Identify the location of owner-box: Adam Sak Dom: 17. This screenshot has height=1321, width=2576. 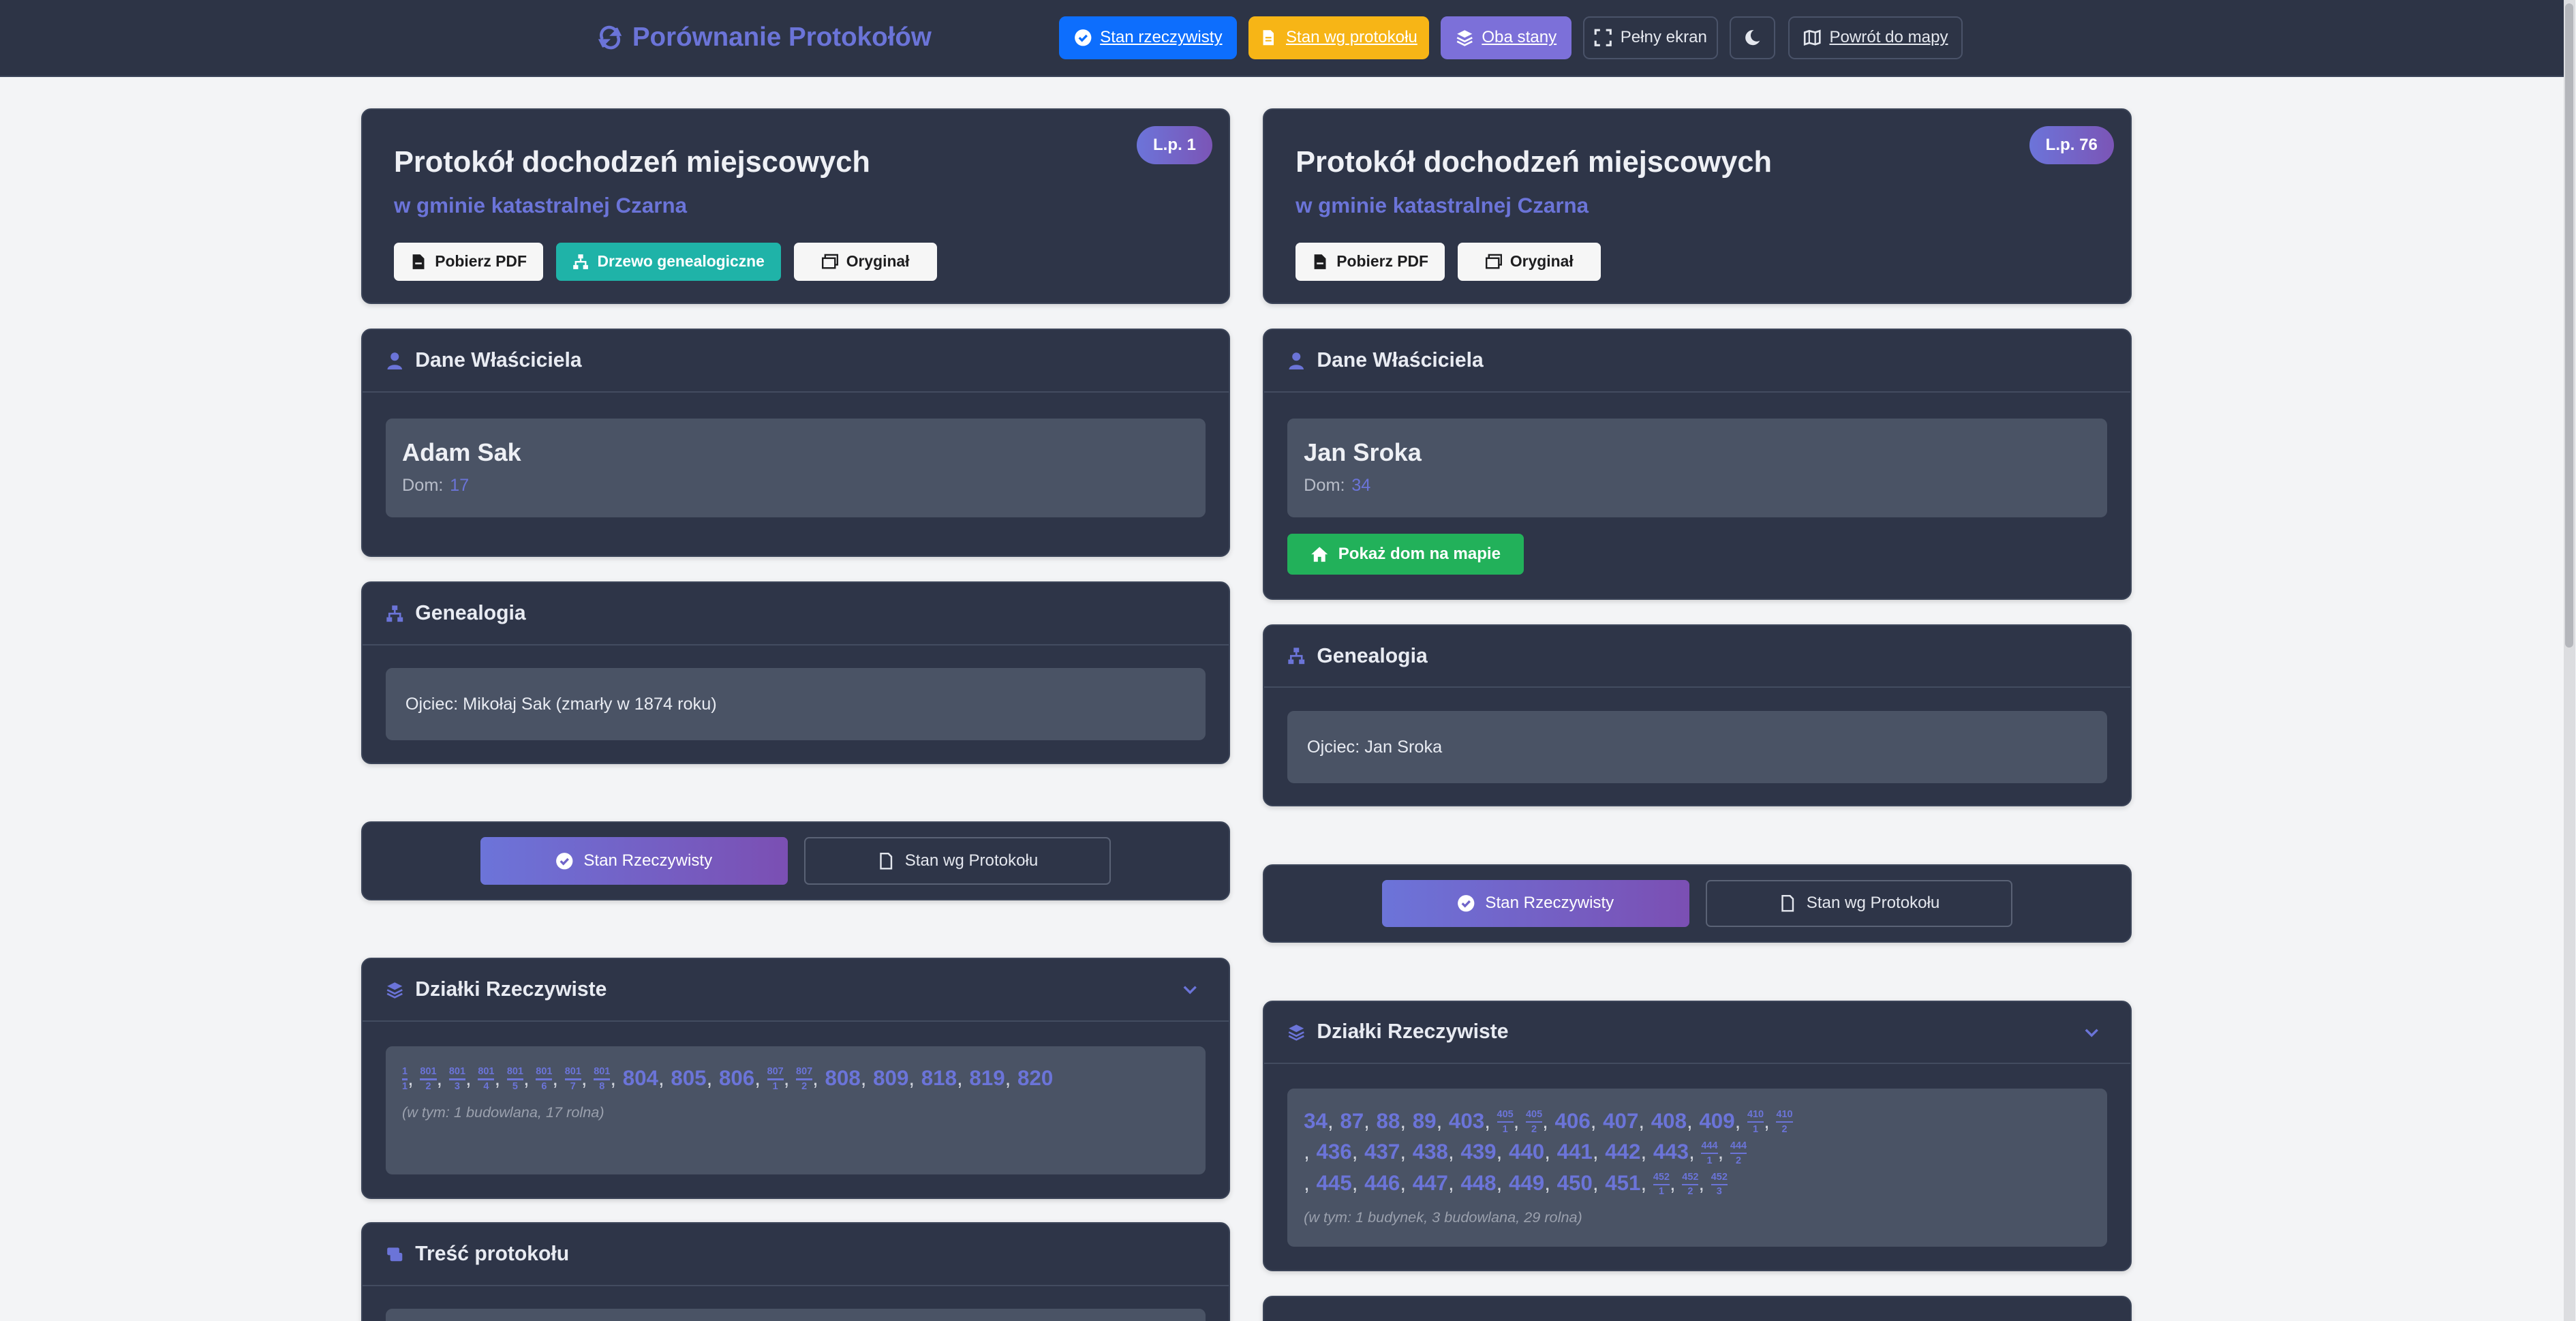
(795, 468).